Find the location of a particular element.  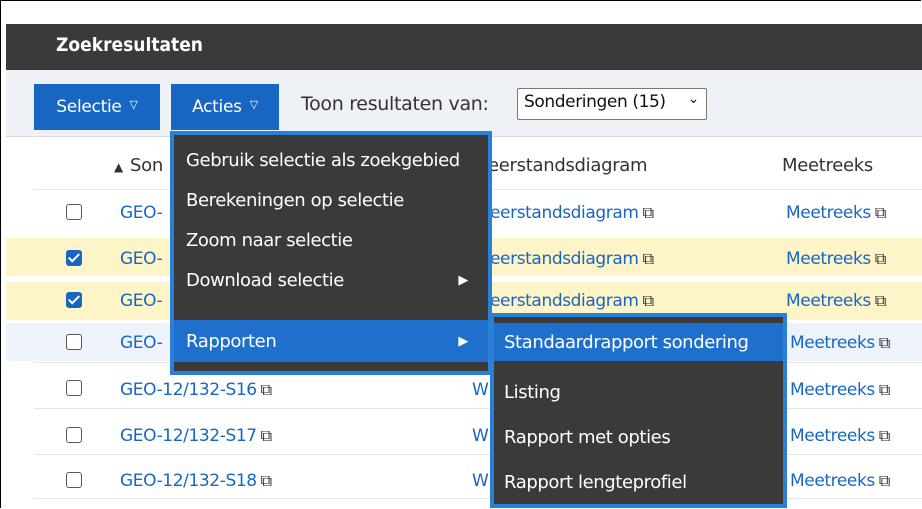

menu-item-label: Zoom naar selectie is located at coordinates (269, 240).